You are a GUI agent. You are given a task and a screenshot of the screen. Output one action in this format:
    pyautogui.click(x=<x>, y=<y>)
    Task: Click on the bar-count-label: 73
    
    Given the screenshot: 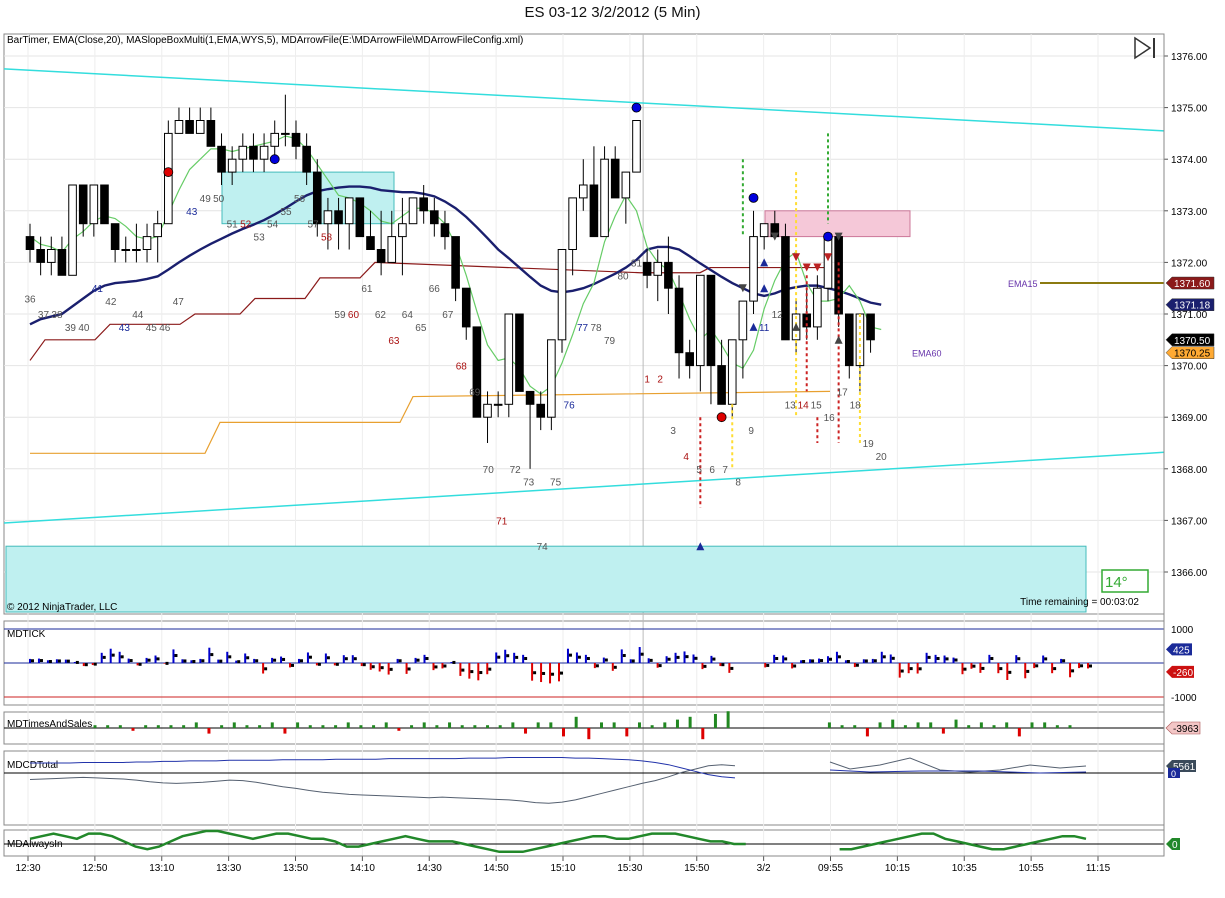 What is the action you would take?
    pyautogui.click(x=529, y=483)
    